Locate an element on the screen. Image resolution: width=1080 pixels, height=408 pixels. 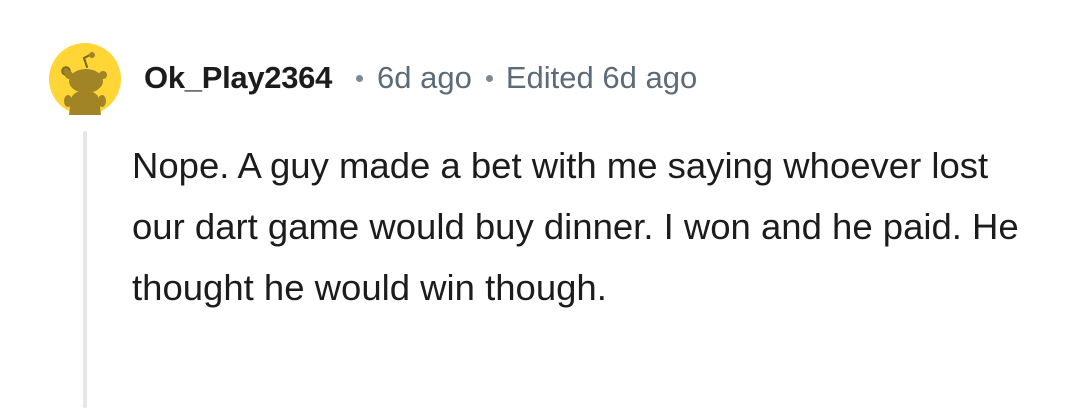
edited-timestamp: Edited 6d ago is located at coordinates (601, 77).